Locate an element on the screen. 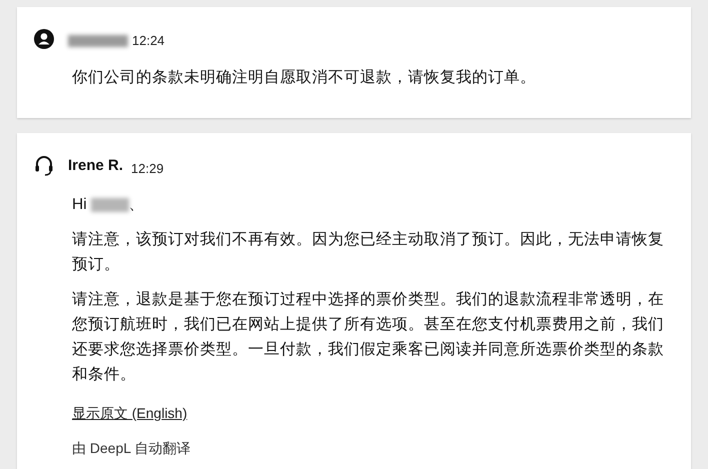 This screenshot has height=469, width=708. greeting-punctuation: 、 is located at coordinates (136, 205).